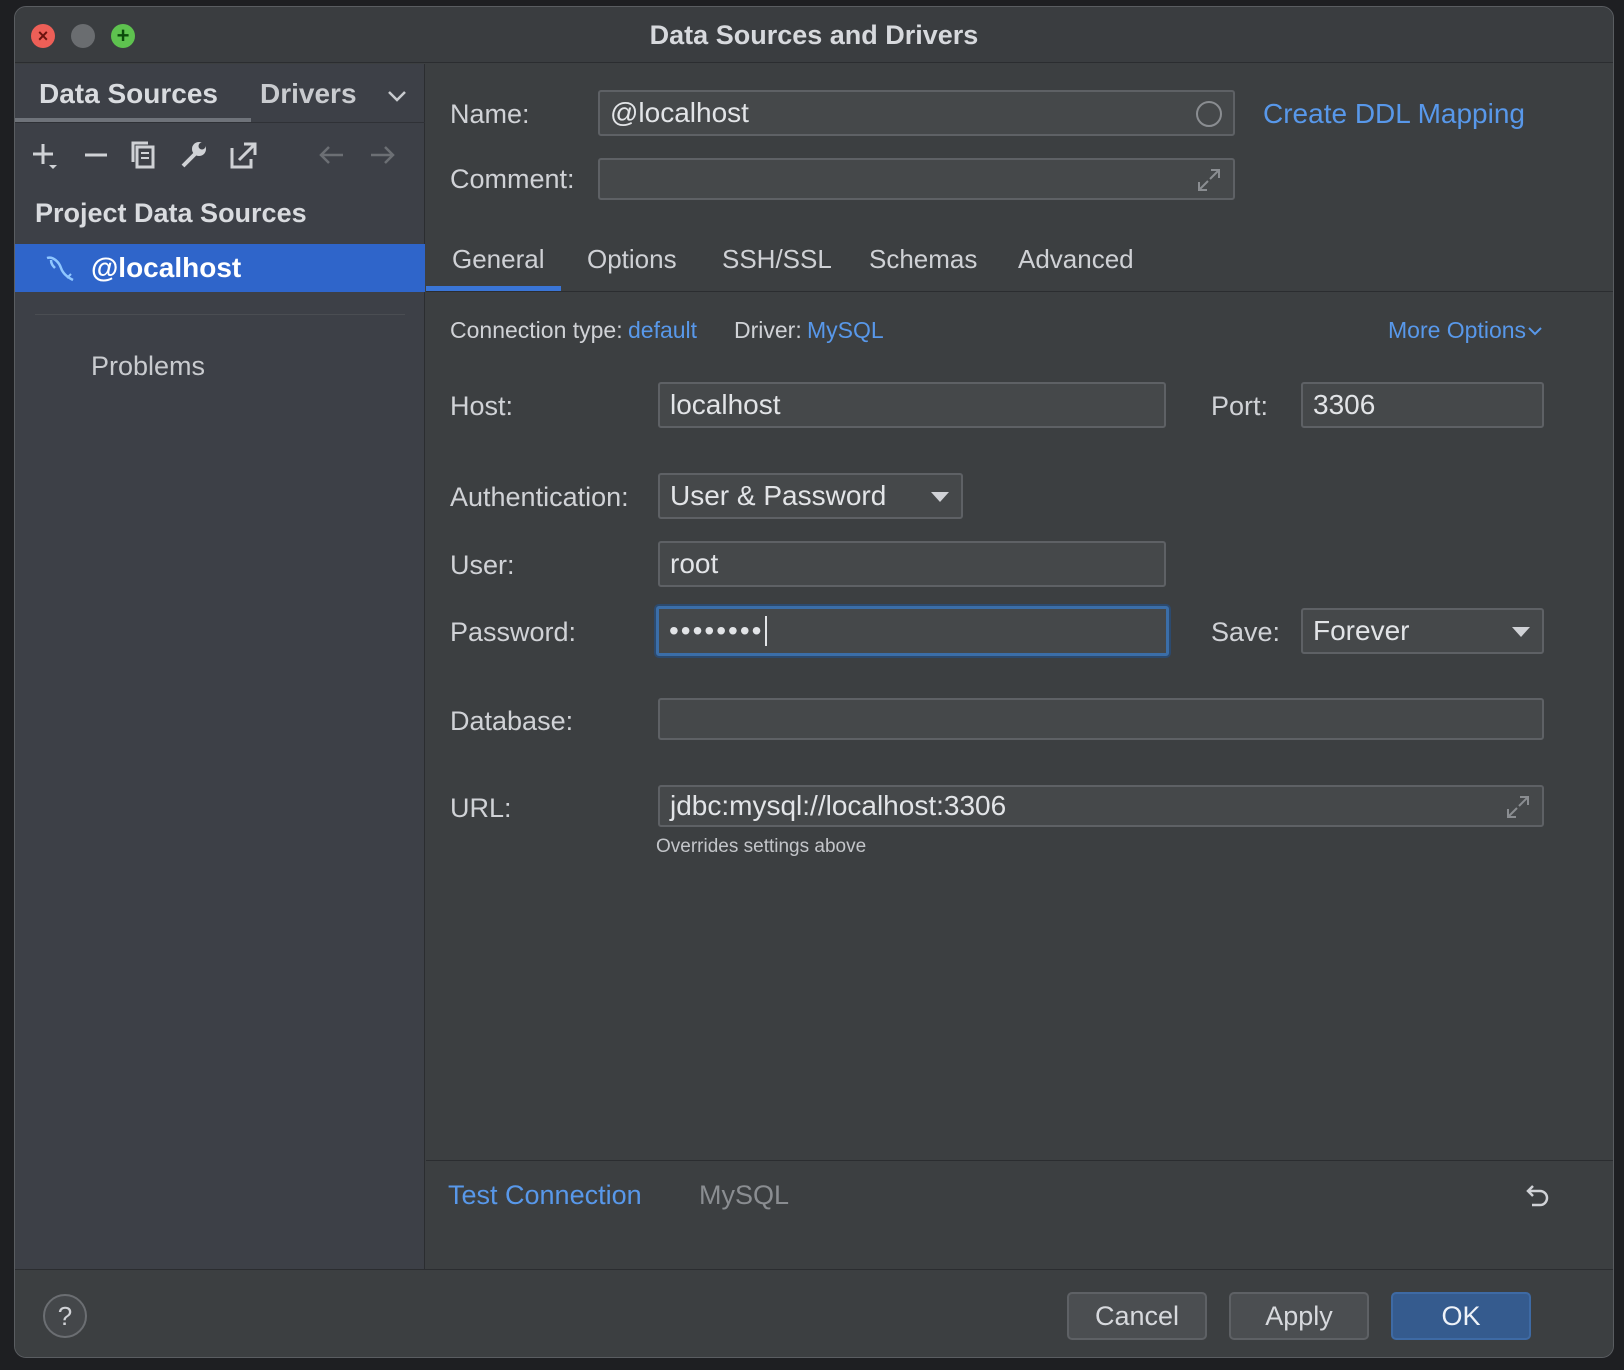 The height and width of the screenshot is (1370, 1624). What do you see at coordinates (777, 259) in the screenshot?
I see `tab-ssh-ssl: SSH/SSL` at bounding box center [777, 259].